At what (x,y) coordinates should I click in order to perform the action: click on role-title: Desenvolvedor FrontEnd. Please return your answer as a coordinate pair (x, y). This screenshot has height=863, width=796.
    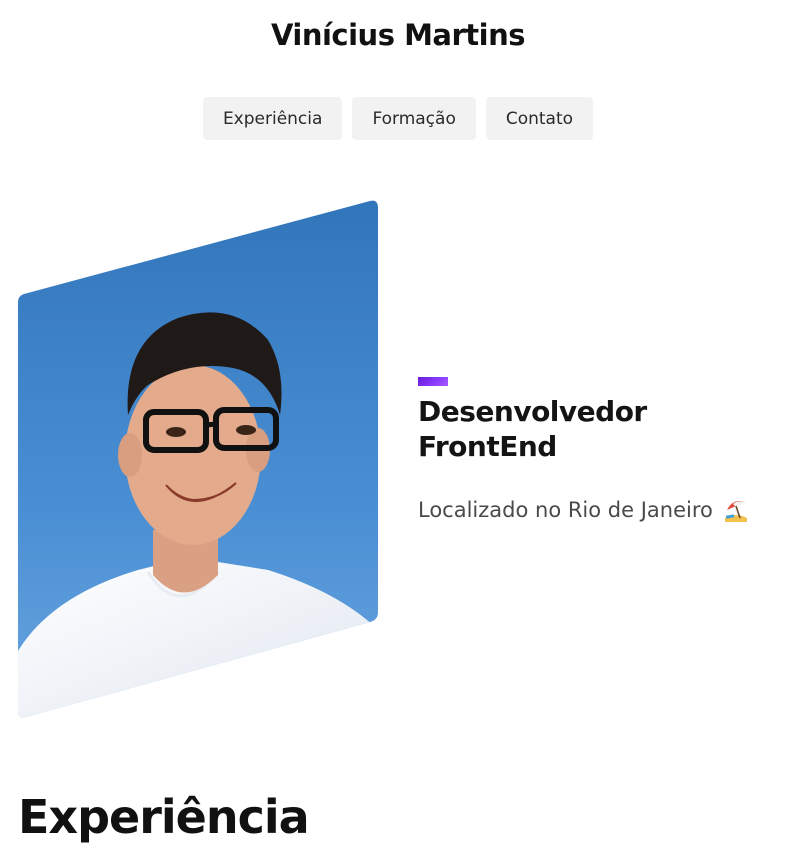
    Looking at the image, I should click on (598, 429).